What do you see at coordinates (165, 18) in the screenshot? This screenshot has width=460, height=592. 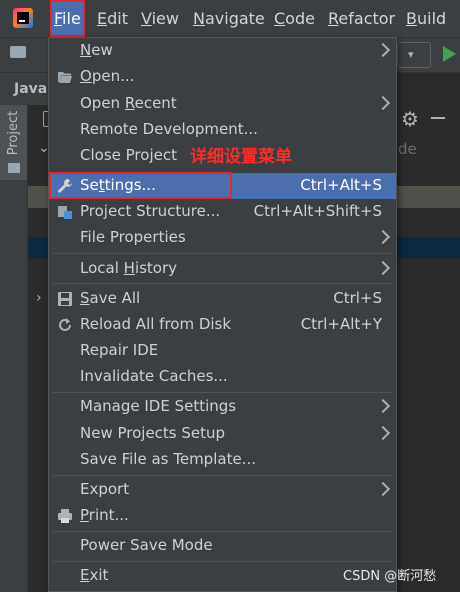 I see `menu-view-label: iew` at bounding box center [165, 18].